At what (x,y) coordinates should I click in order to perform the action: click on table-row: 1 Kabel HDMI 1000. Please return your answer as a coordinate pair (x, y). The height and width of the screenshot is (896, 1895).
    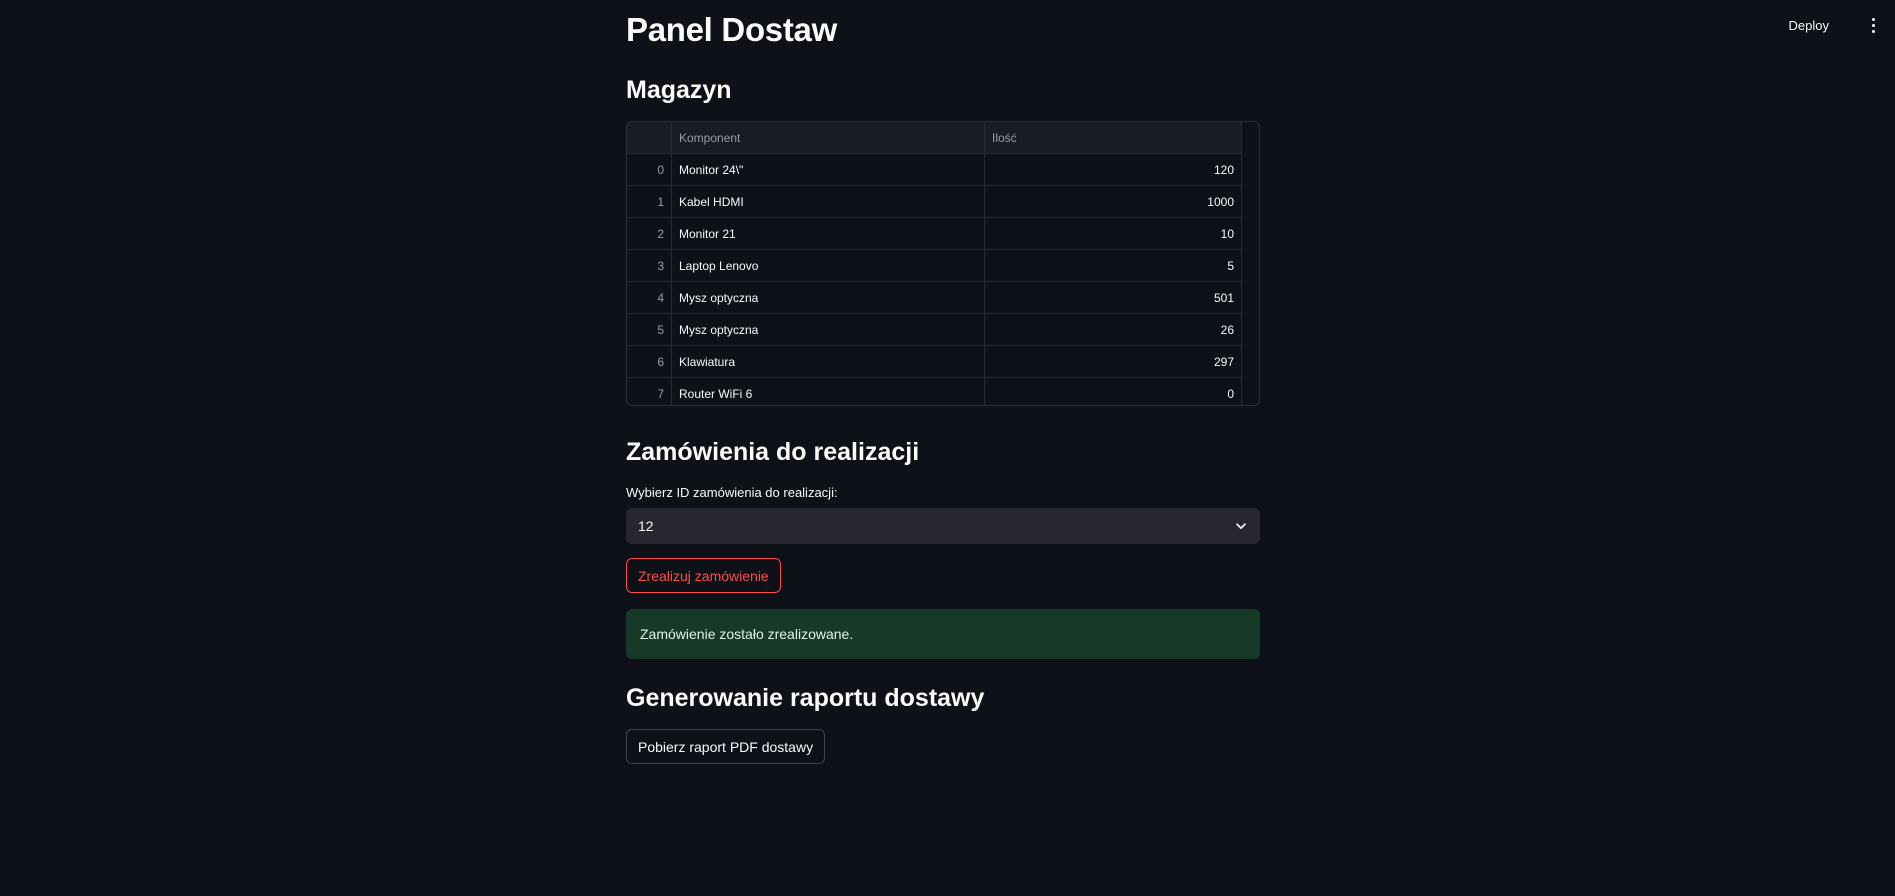
    Looking at the image, I should click on (934, 201).